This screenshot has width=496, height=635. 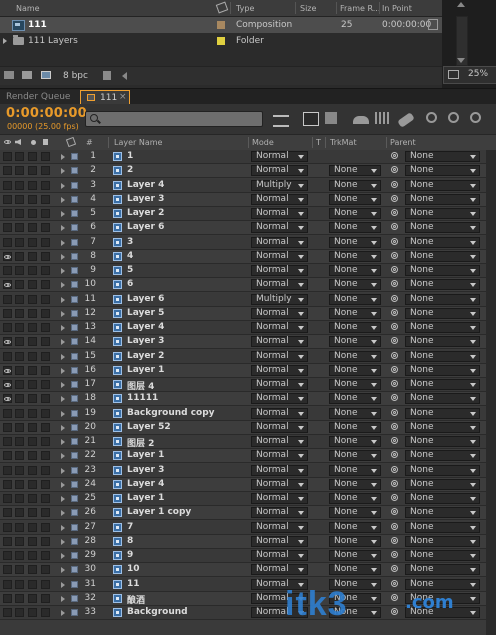 I want to click on layer-row: 29 9 Normal None None, so click(x=248, y=556).